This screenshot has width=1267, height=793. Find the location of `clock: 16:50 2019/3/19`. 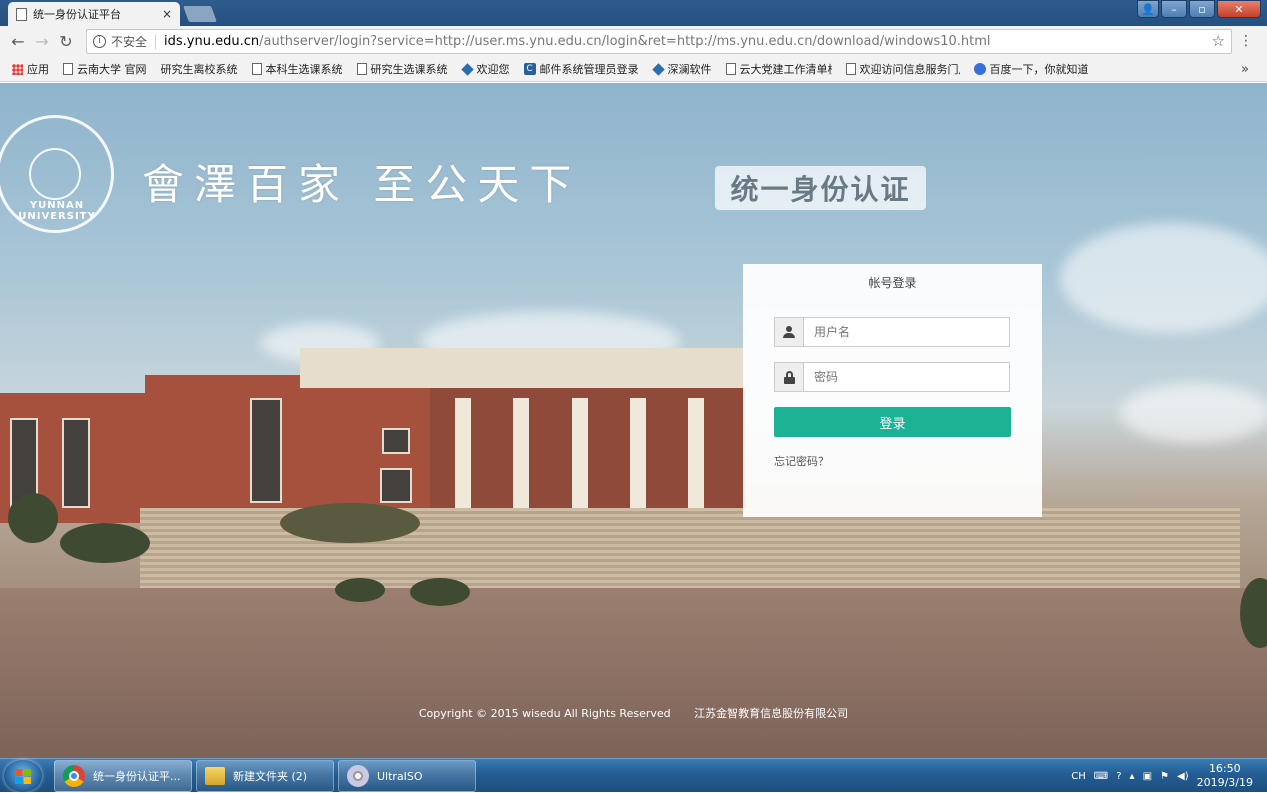

clock: 16:50 2019/3/19 is located at coordinates (1225, 776).